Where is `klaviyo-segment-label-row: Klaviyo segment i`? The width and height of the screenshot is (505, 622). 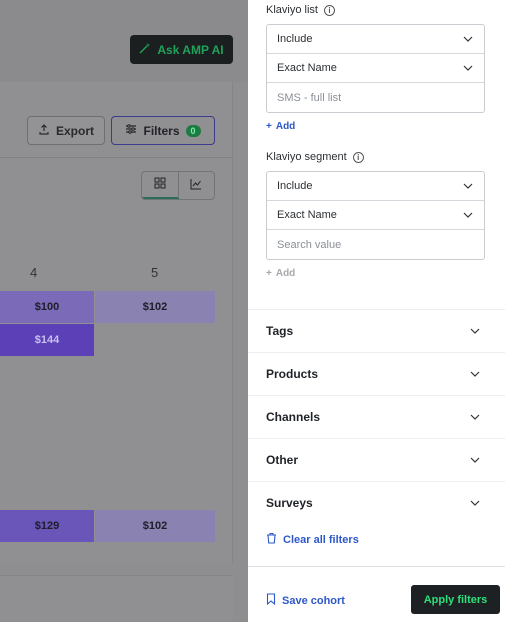
klaviyo-segment-label-row: Klaviyo segment i is located at coordinates (315, 157).